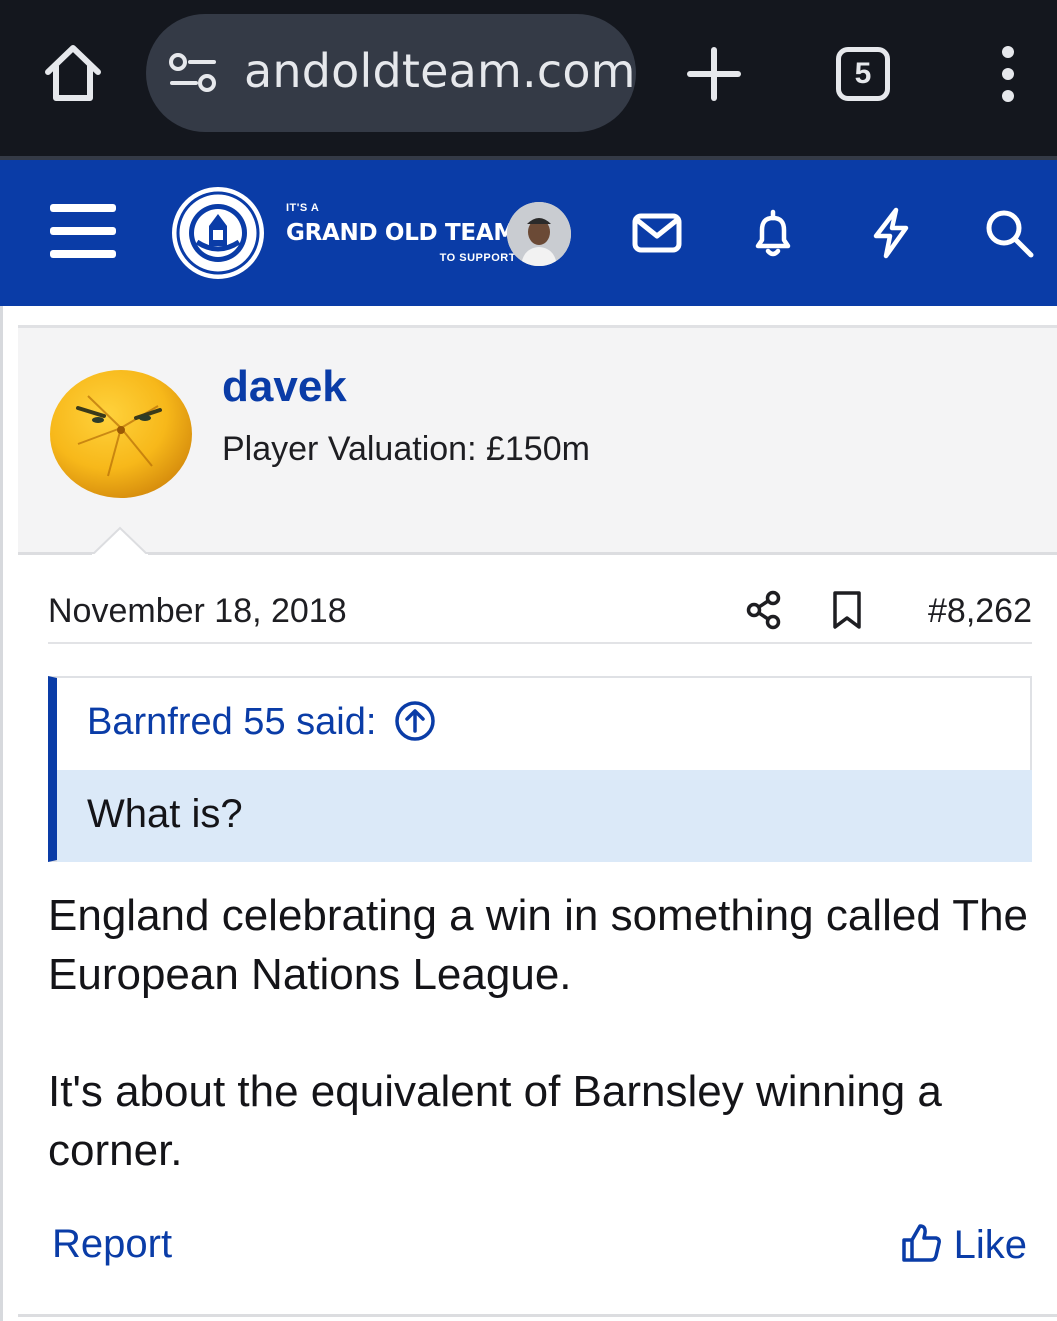 This screenshot has height=1321, width=1057. I want to click on bookmark-icon, so click(847, 610).